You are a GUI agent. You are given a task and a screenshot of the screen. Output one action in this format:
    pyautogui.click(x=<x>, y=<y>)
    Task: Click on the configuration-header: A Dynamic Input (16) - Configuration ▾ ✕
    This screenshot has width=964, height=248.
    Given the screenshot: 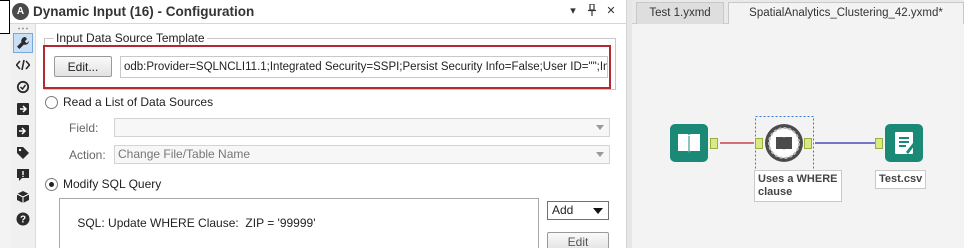 What is the action you would take?
    pyautogui.click(x=318, y=12)
    